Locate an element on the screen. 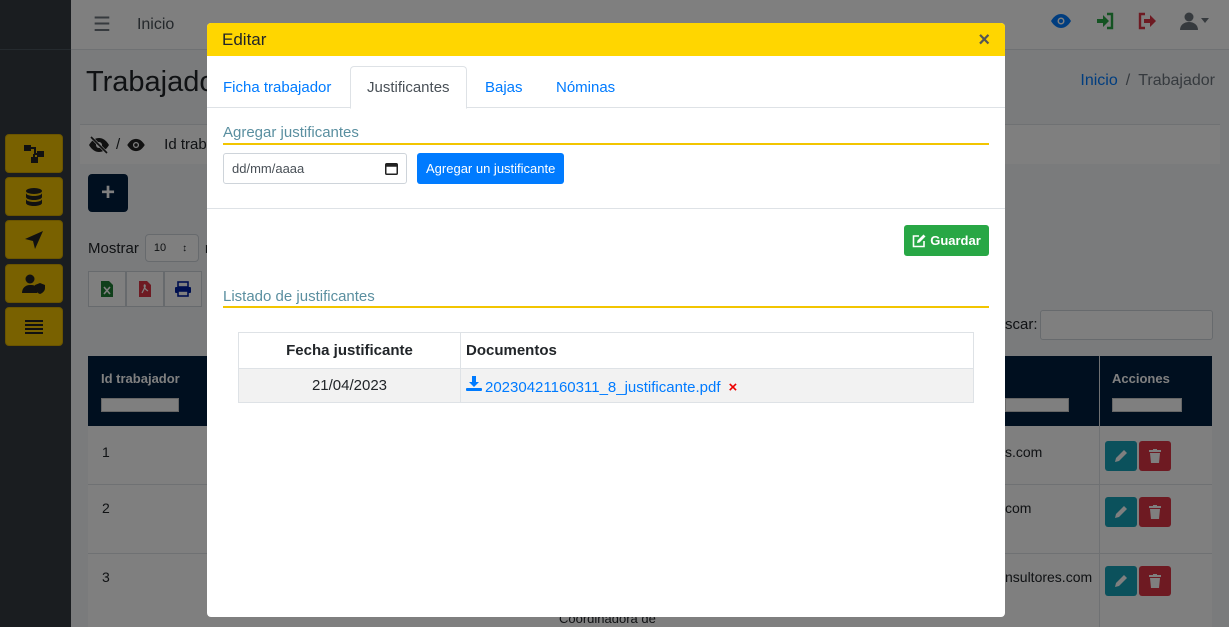 This screenshot has width=1229, height=627. add-section-legend: Agregar justificantes is located at coordinates (291, 132).